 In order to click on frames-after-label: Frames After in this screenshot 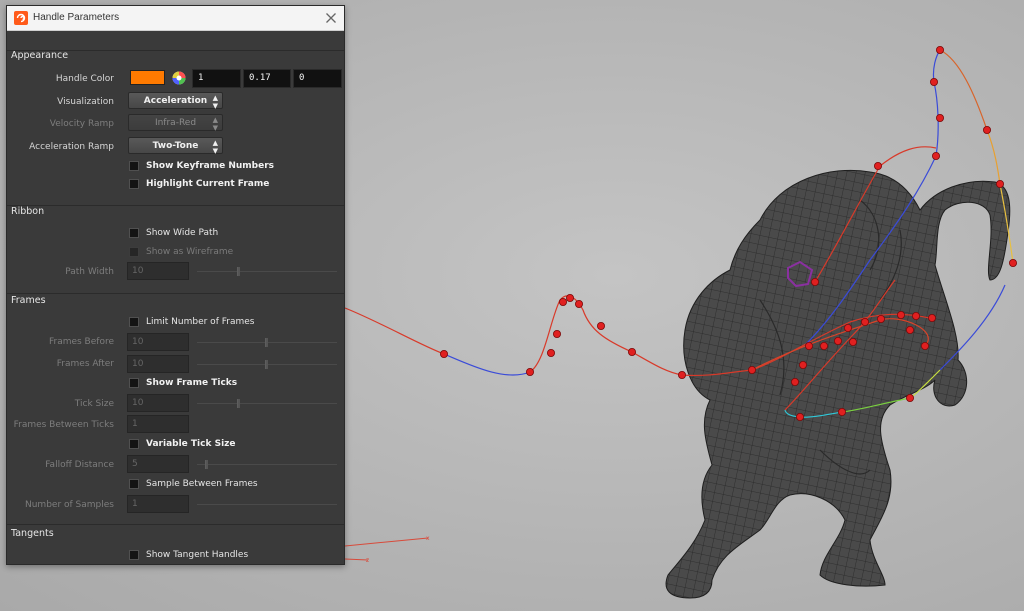, I will do `click(85, 364)`.